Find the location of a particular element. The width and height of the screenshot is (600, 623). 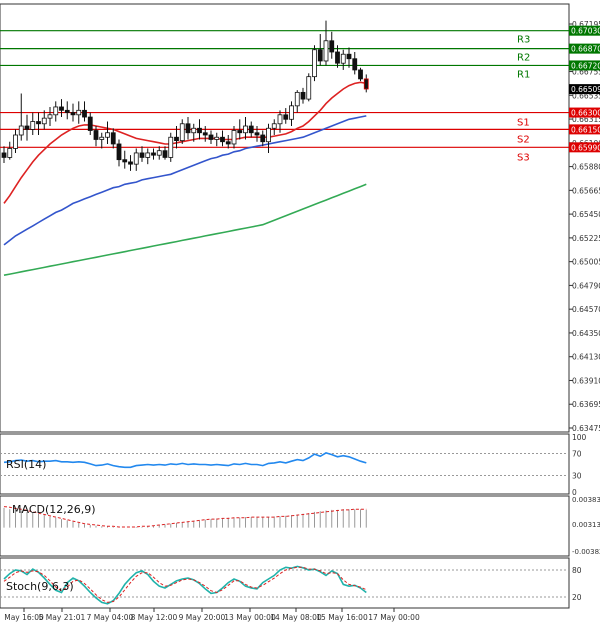

y-tick-label: 0.65880 is located at coordinates (586, 167).